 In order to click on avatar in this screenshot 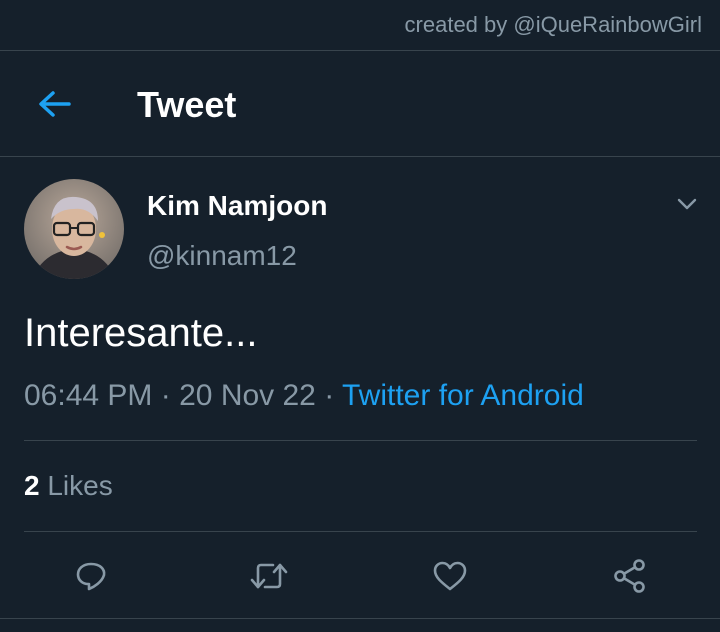, I will do `click(74, 229)`.